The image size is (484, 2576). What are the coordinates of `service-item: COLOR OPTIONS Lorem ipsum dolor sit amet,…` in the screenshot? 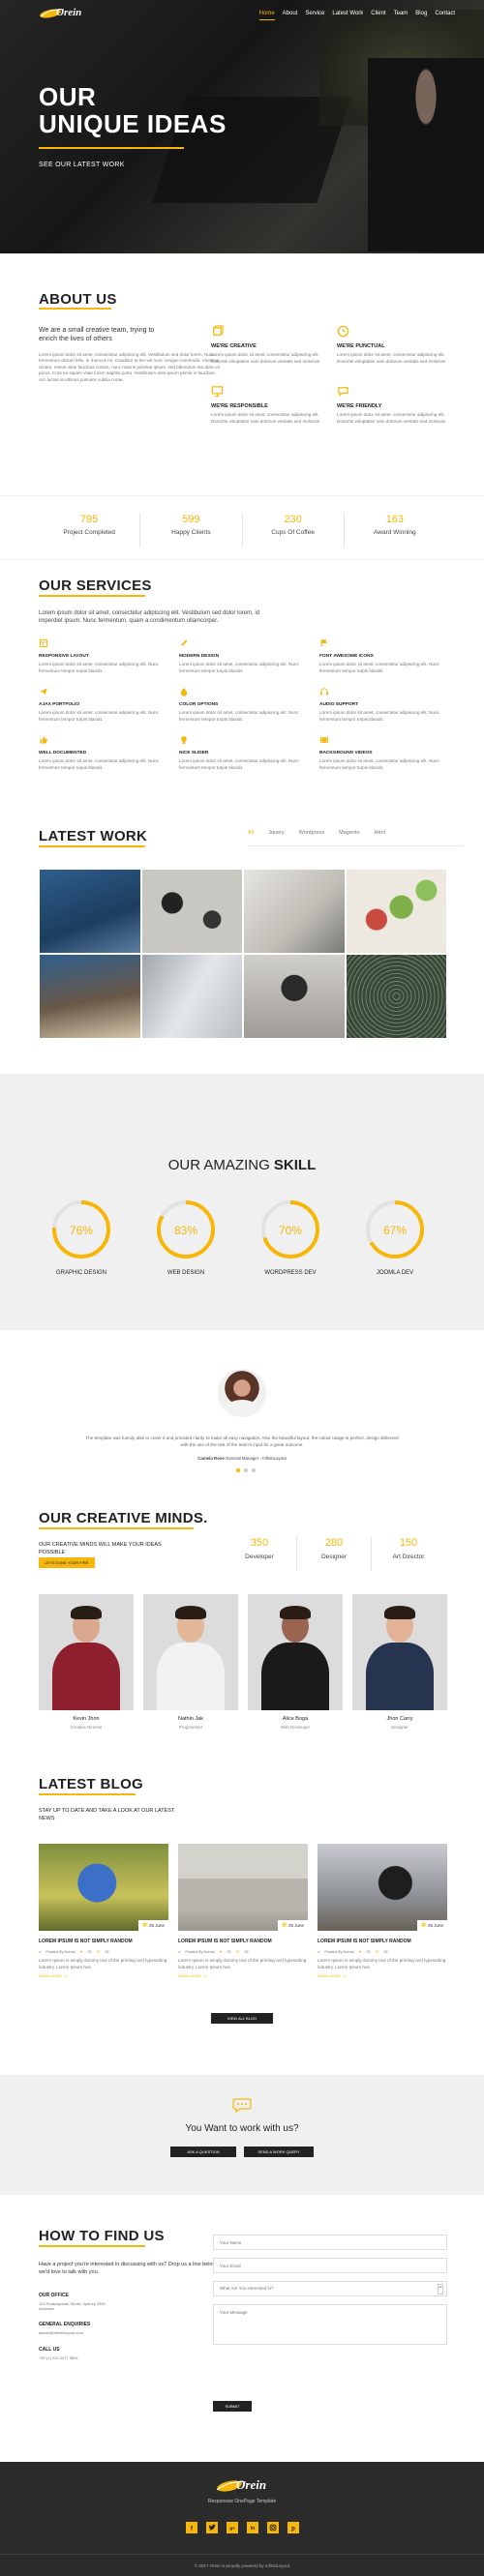 It's located at (243, 705).